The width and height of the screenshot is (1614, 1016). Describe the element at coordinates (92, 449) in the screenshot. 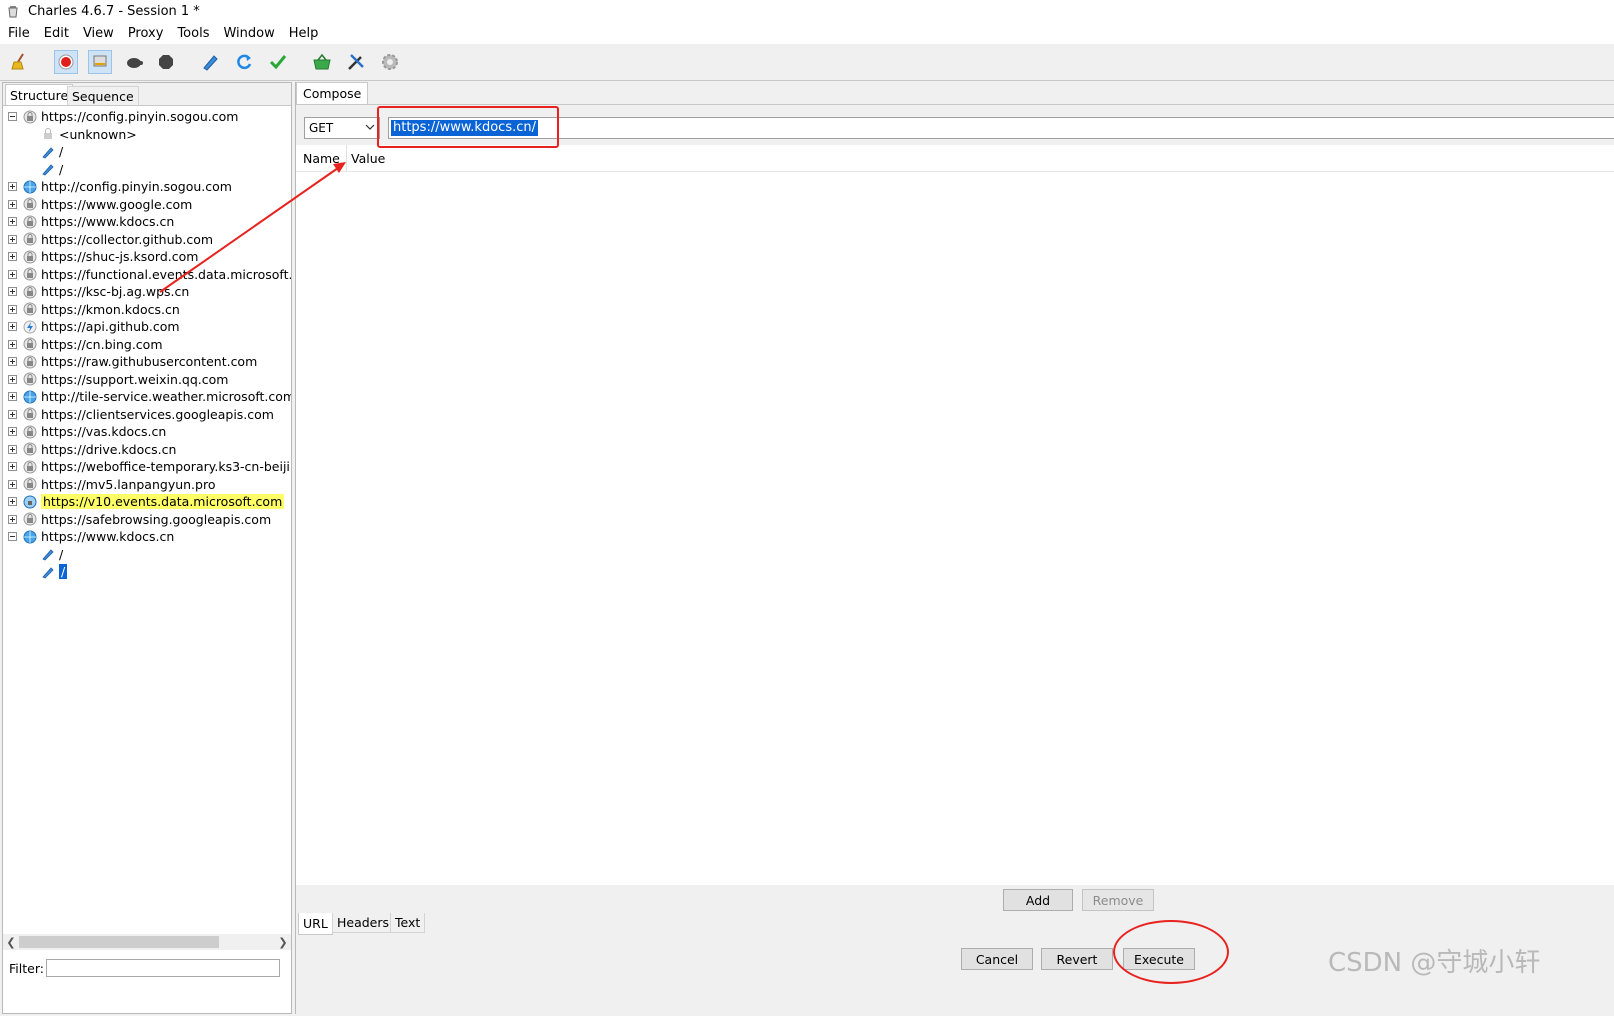

I see `tree-host-node: https://drive.kdocs.cn` at that location.